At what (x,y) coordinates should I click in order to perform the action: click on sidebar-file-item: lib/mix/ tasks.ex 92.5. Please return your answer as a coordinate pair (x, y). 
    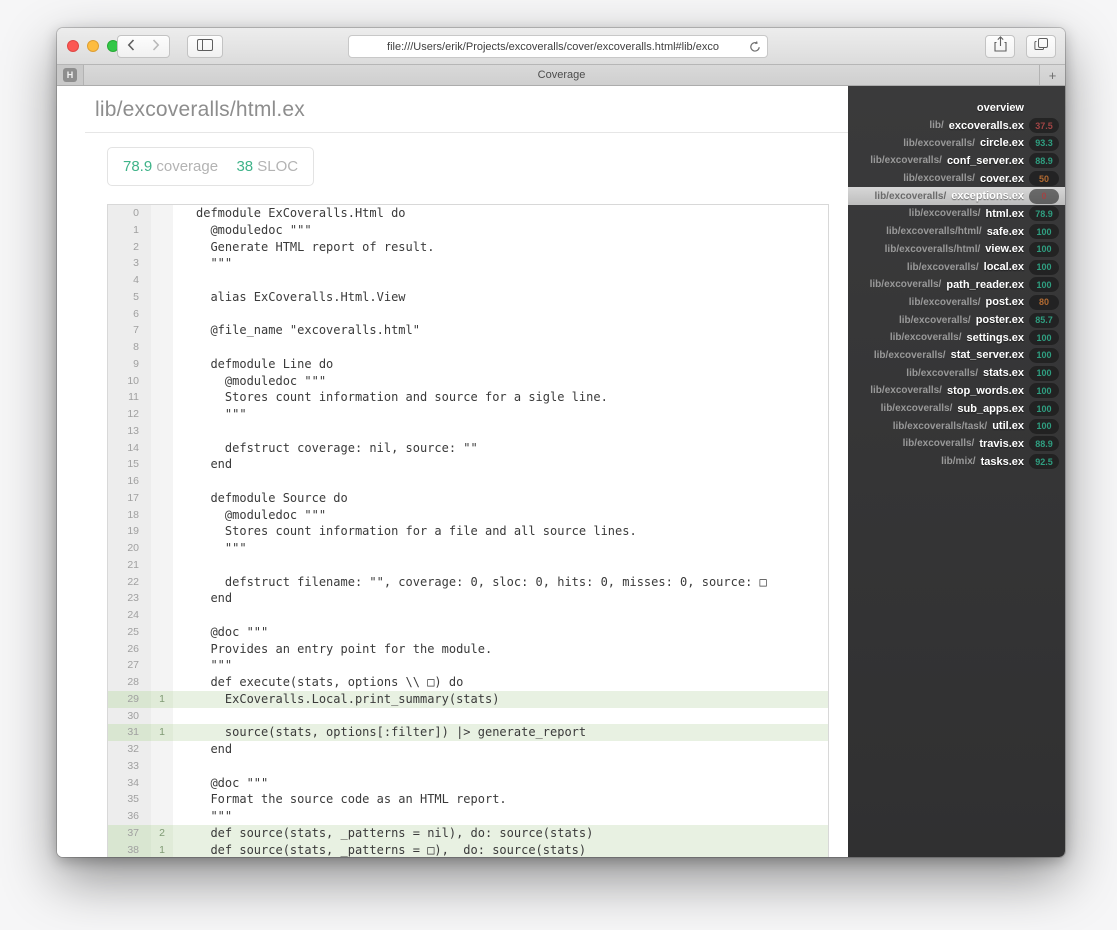
    Looking at the image, I should click on (956, 462).